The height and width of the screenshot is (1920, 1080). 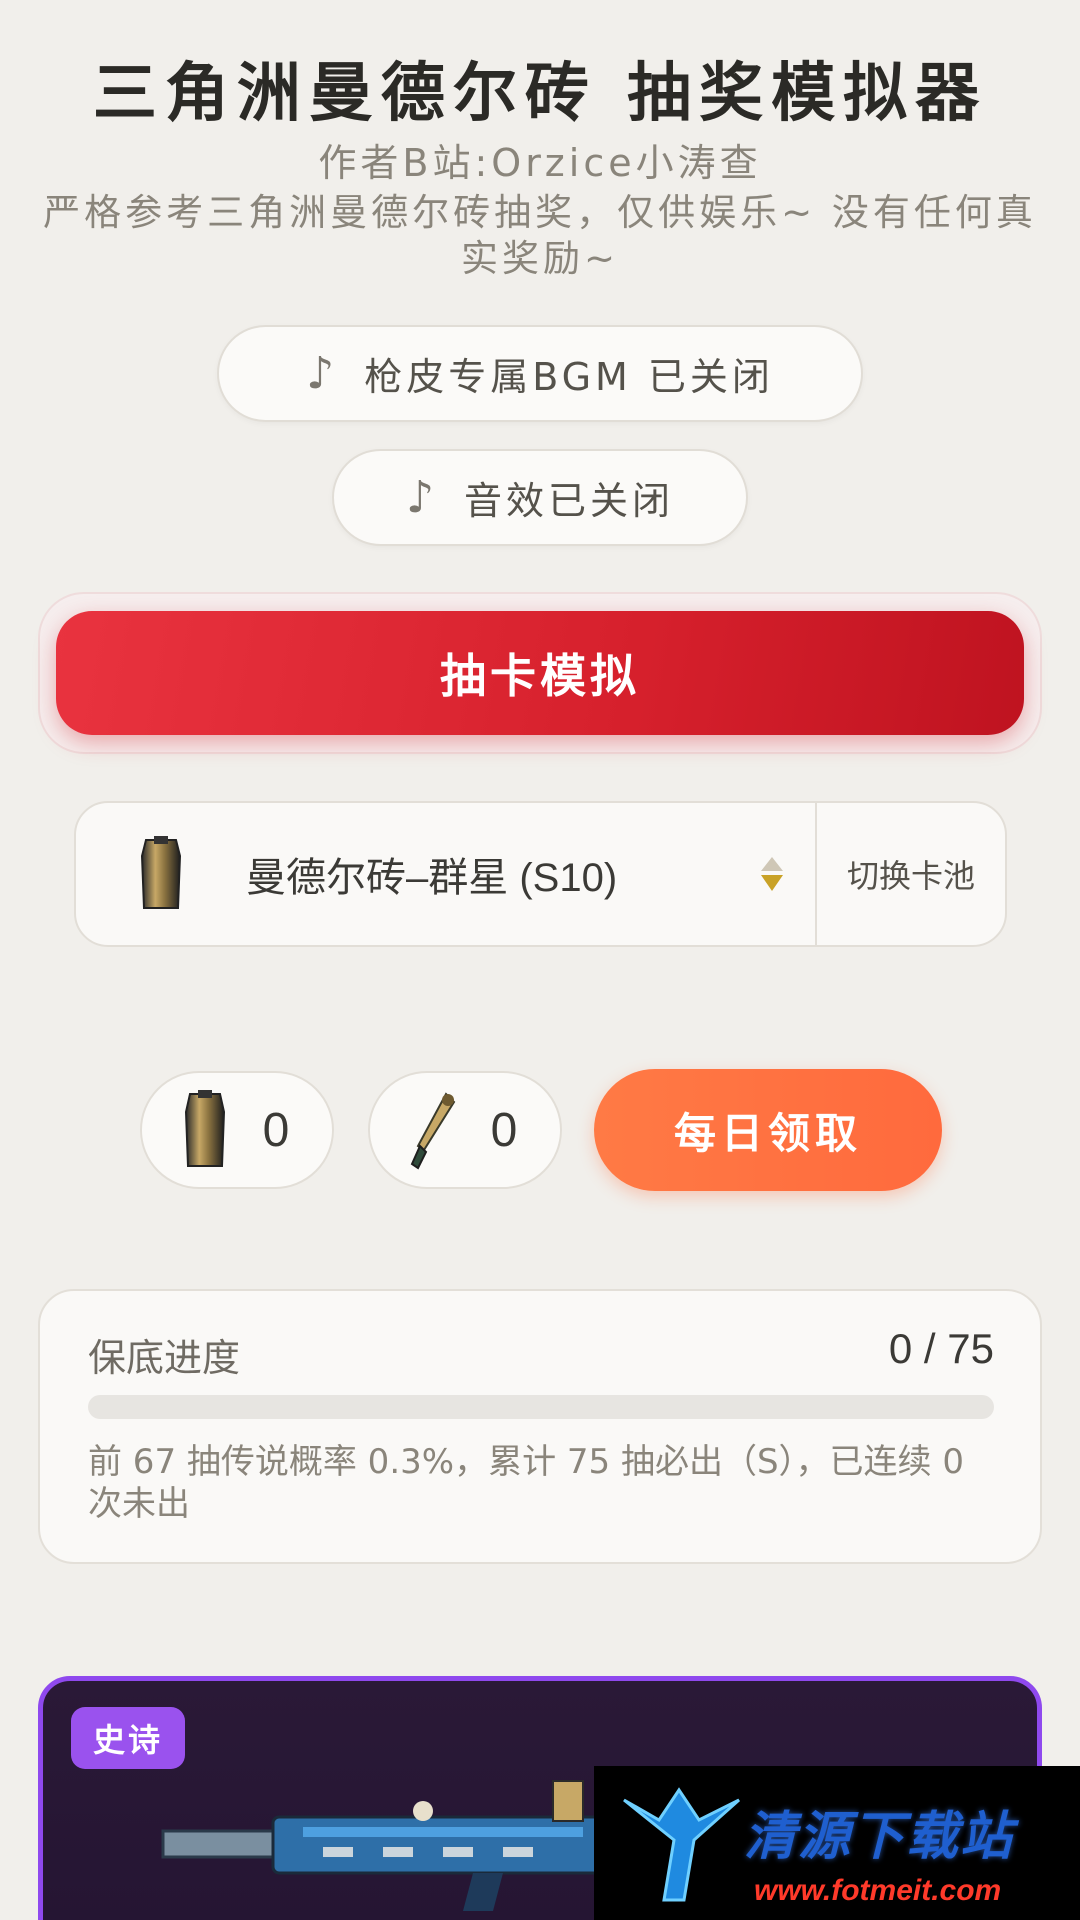 What do you see at coordinates (540, 673) in the screenshot?
I see `draw-simulate-button: 抽卡模拟` at bounding box center [540, 673].